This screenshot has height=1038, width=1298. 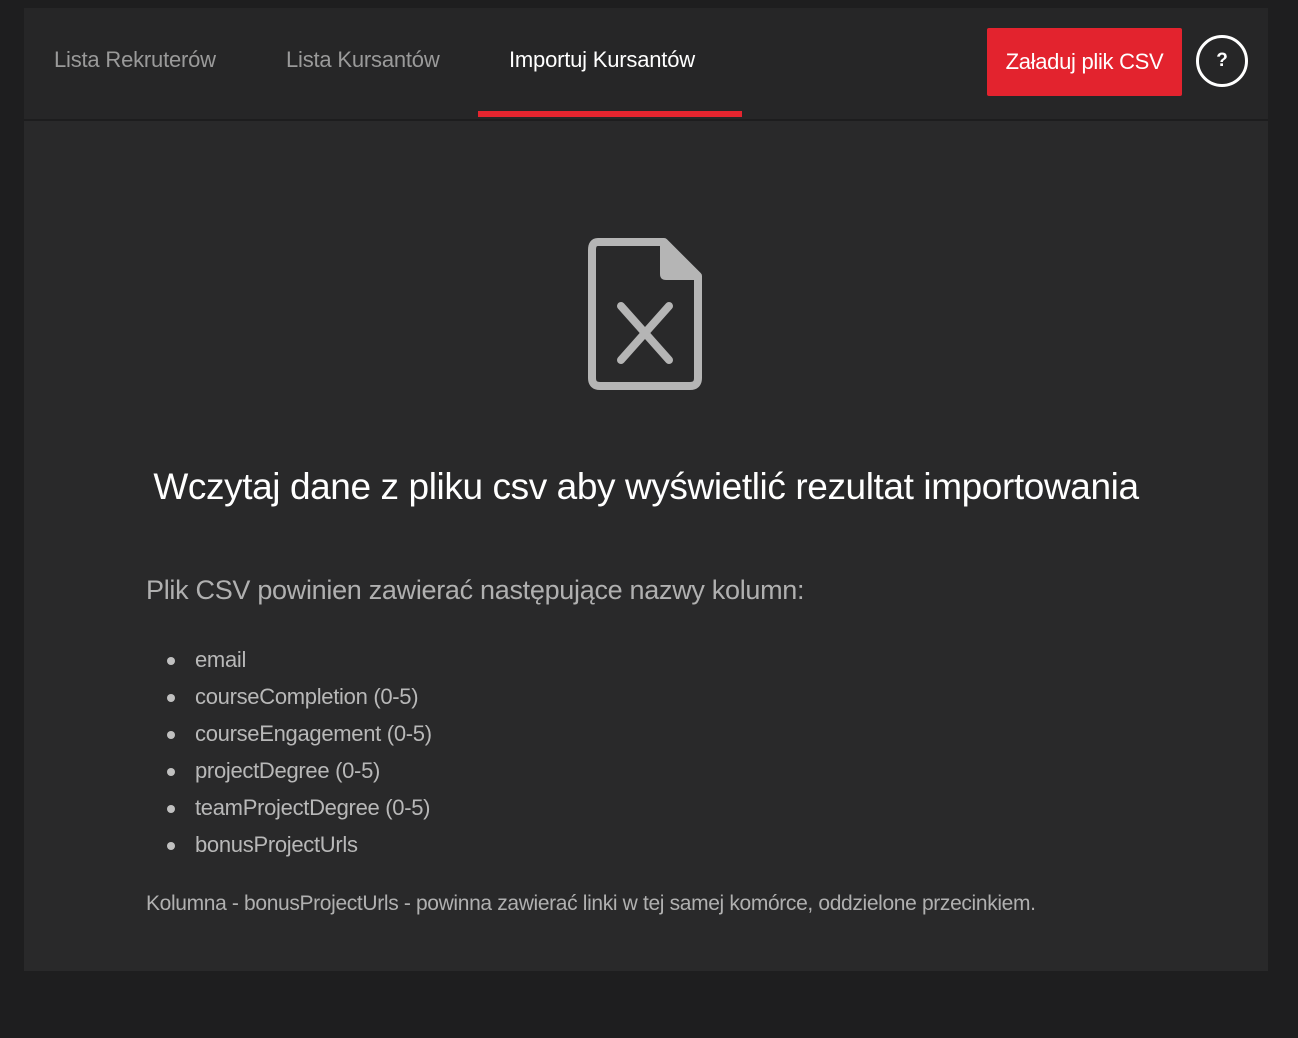 I want to click on tab-lista-rekruterow: Lista Rekruterów, so click(x=135, y=63).